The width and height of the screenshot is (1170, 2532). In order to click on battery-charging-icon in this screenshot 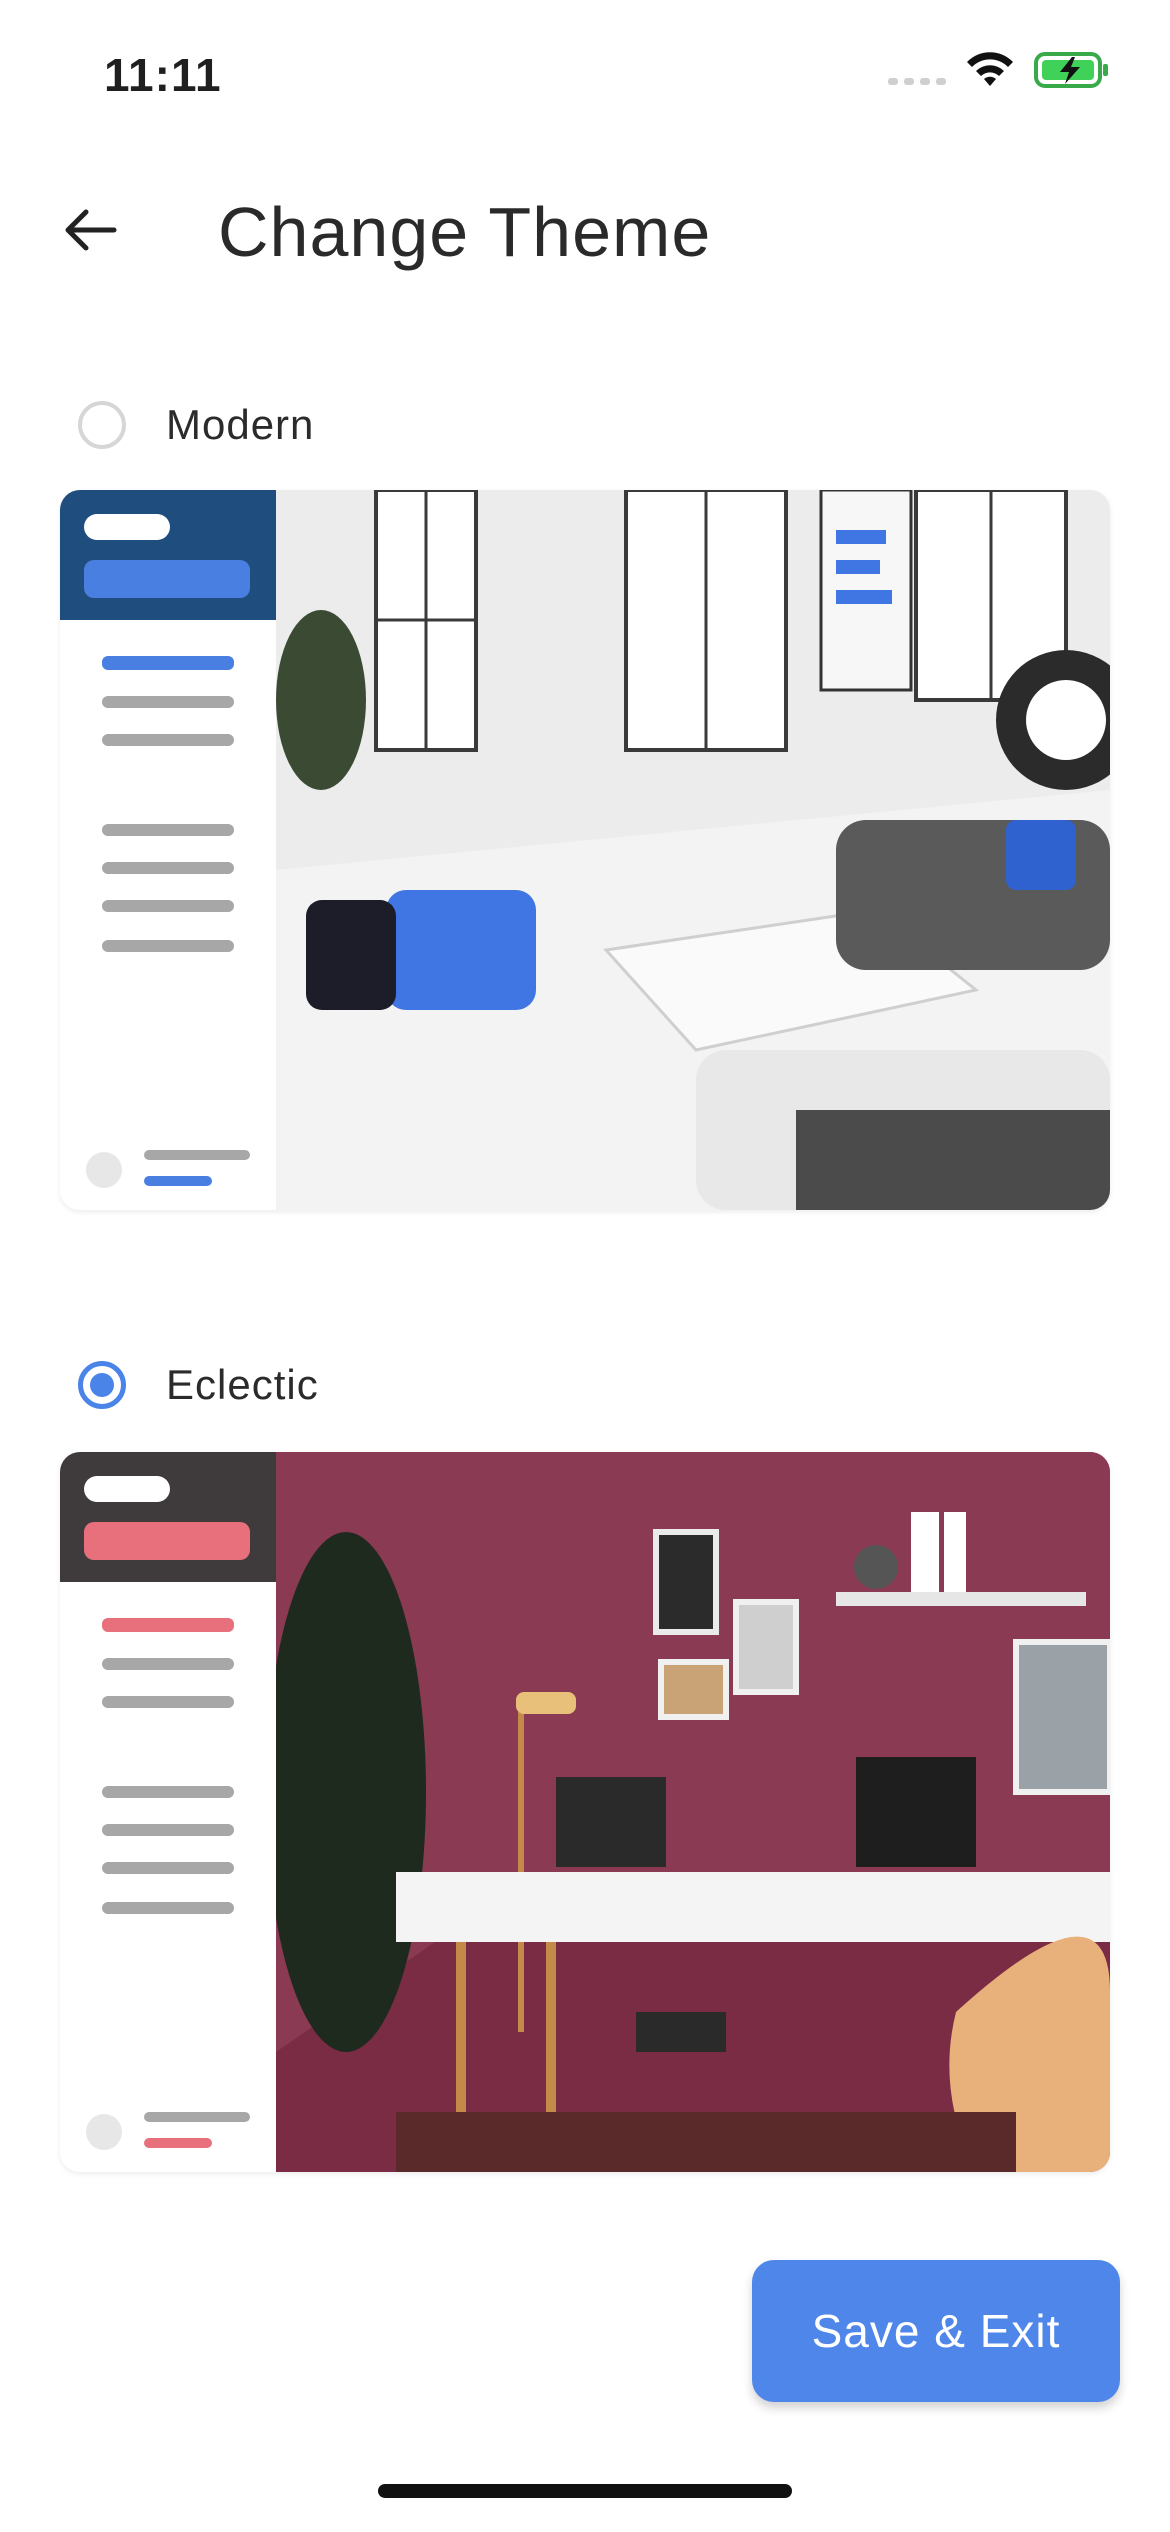, I will do `click(1071, 70)`.